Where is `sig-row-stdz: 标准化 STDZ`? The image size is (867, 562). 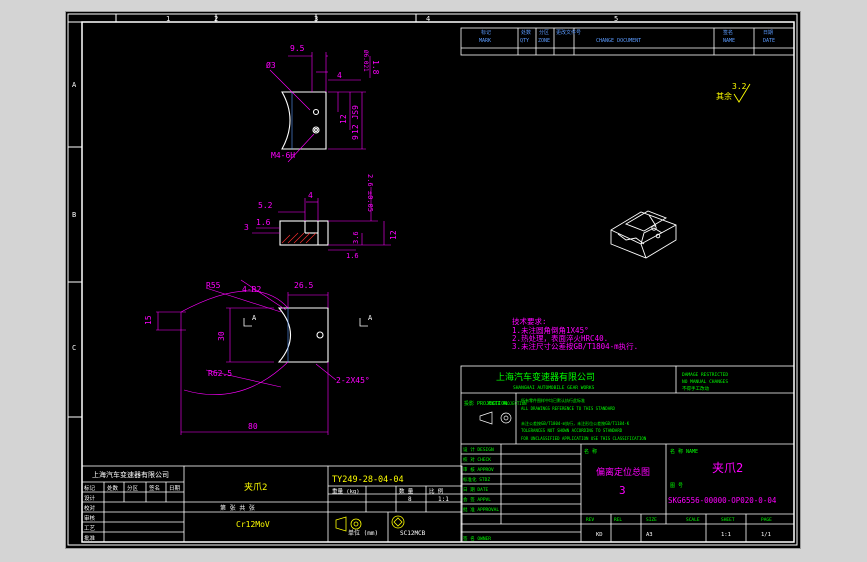
sig-row-stdz: 标准化 STDZ is located at coordinates (476, 479).